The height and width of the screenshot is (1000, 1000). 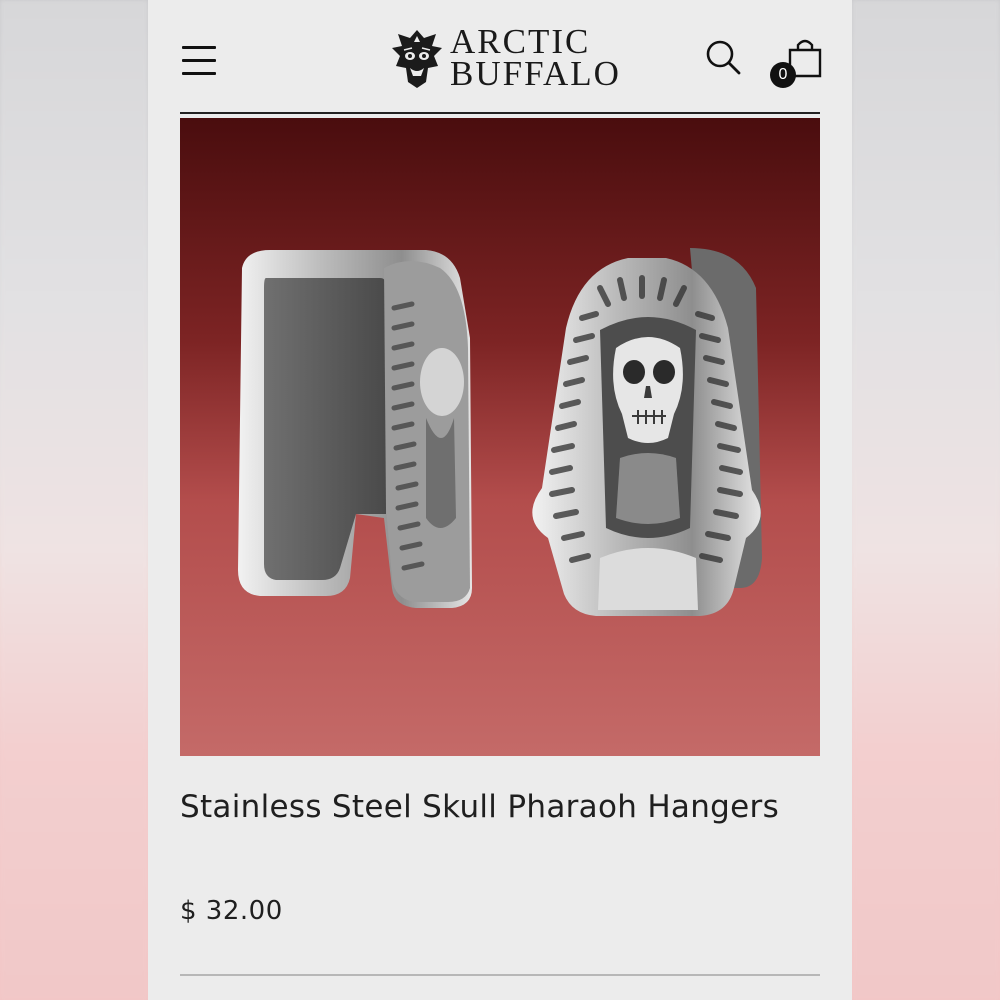 I want to click on cart-count-badge: 0, so click(x=783, y=75).